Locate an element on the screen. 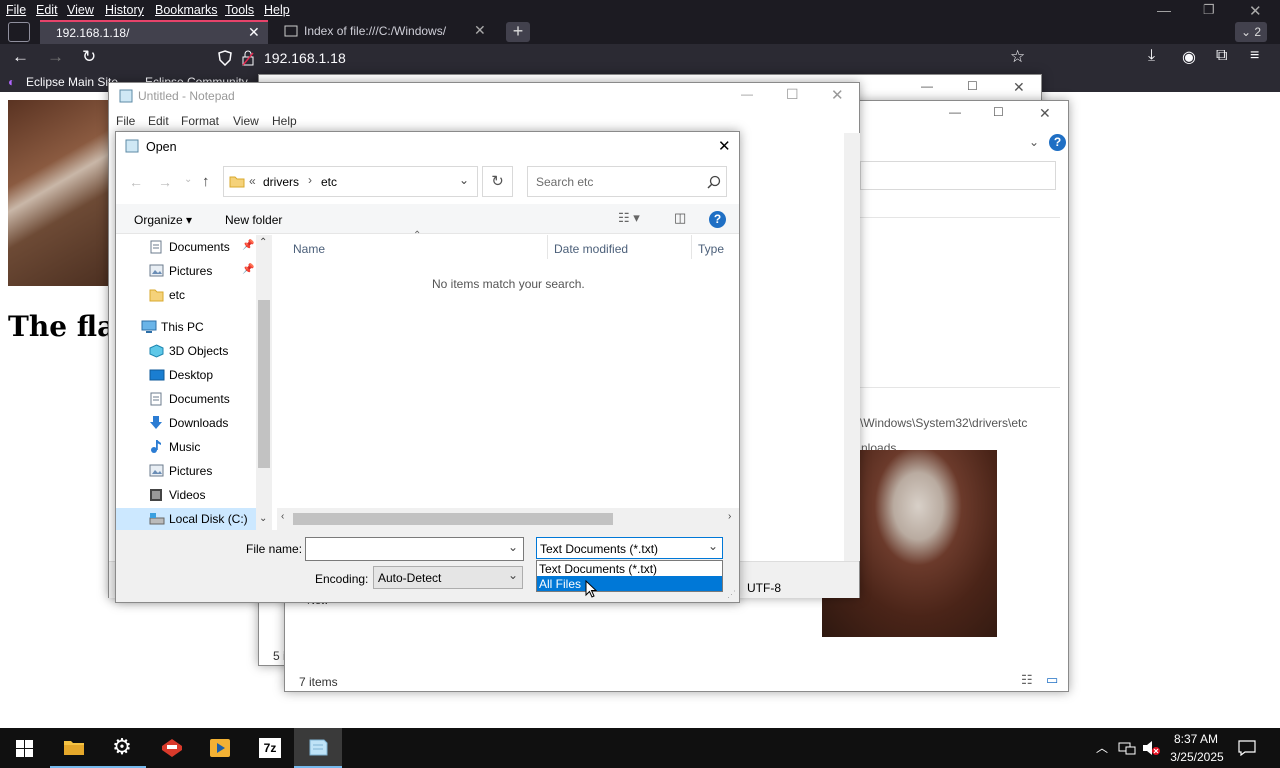 This screenshot has height=768, width=1280. refresh-icon: ↻ is located at coordinates (497, 181).